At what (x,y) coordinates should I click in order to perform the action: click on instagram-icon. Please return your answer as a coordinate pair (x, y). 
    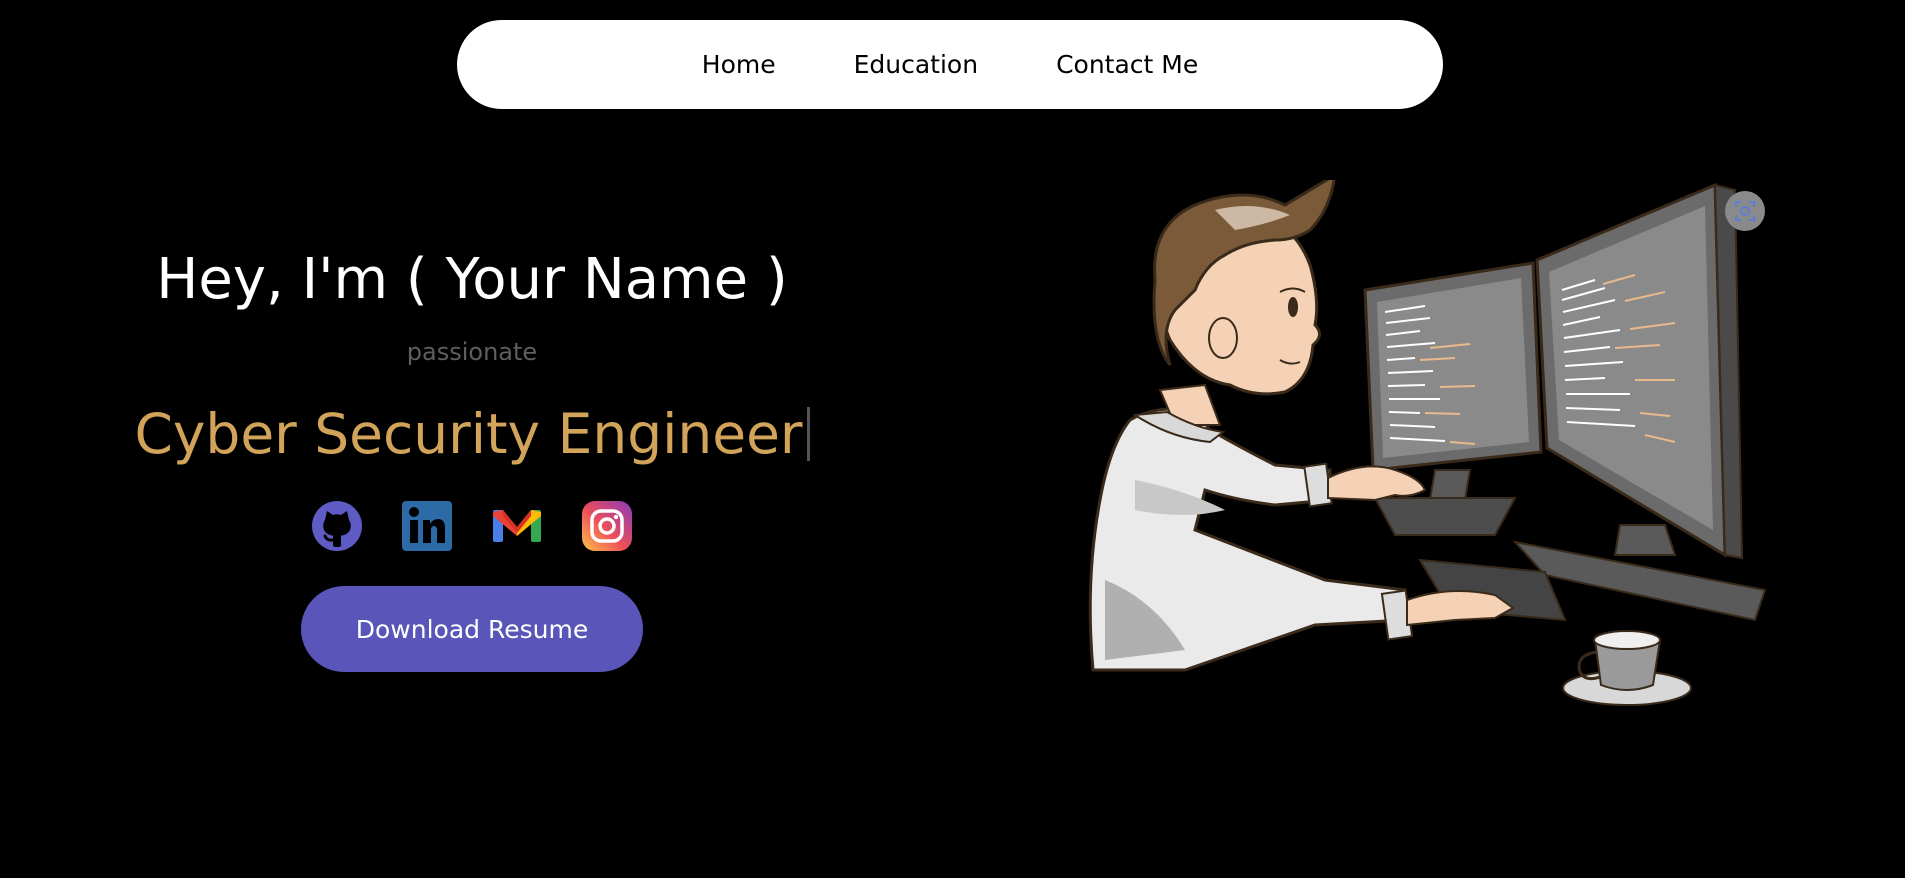
    Looking at the image, I should click on (607, 526).